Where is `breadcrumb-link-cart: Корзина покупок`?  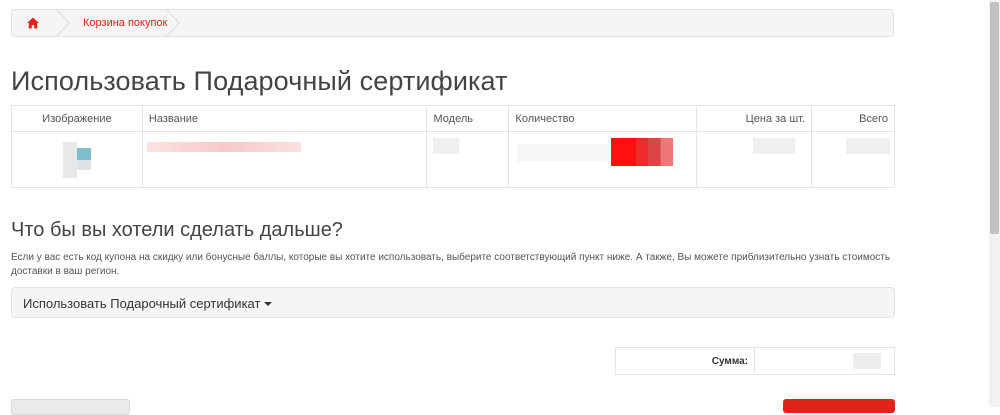
breadcrumb-link-cart: Корзина покупок is located at coordinates (125, 23).